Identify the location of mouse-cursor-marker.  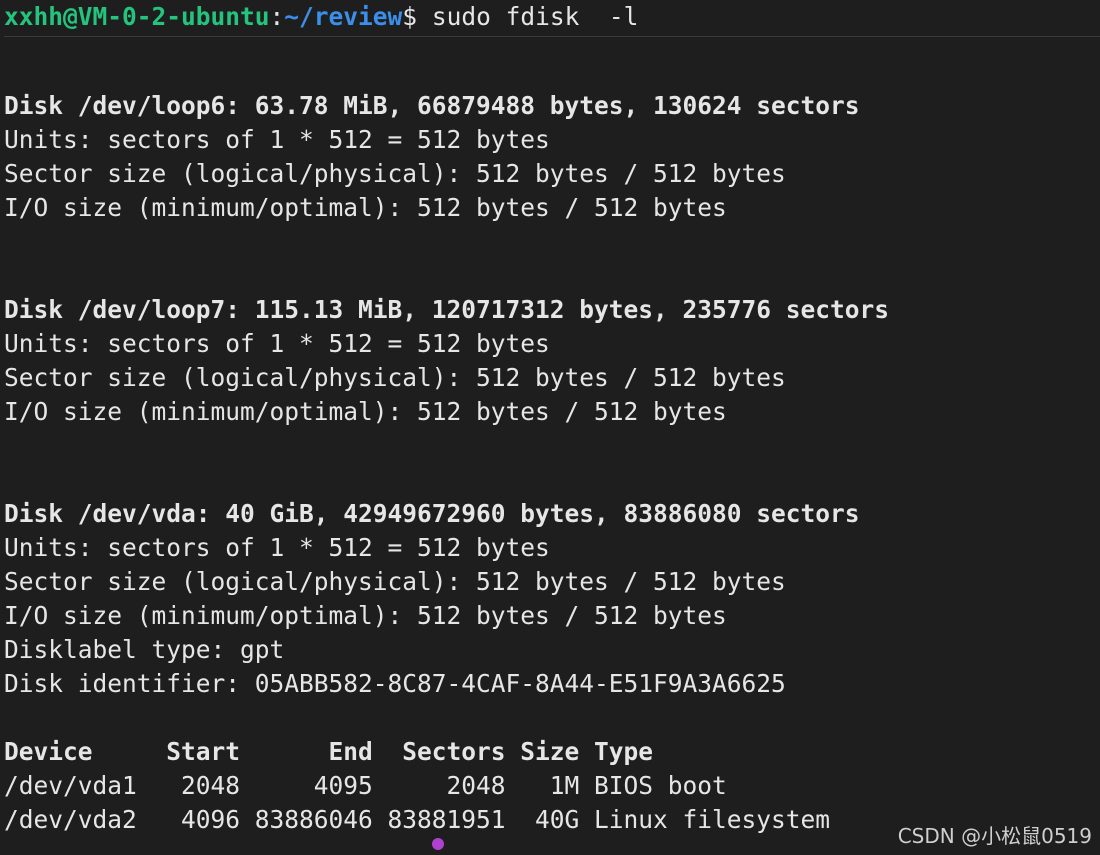
(438, 844).